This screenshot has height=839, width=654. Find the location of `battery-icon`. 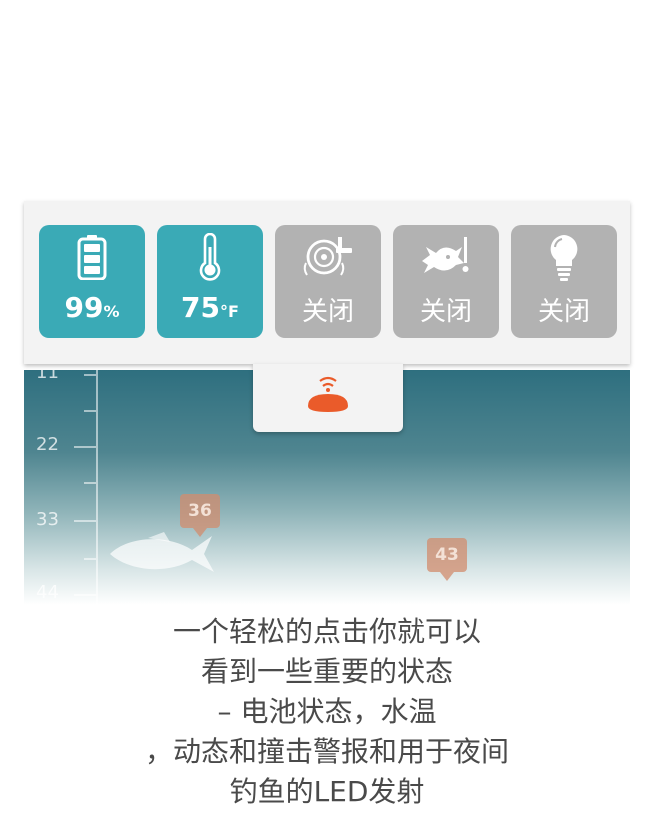

battery-icon is located at coordinates (92, 257).